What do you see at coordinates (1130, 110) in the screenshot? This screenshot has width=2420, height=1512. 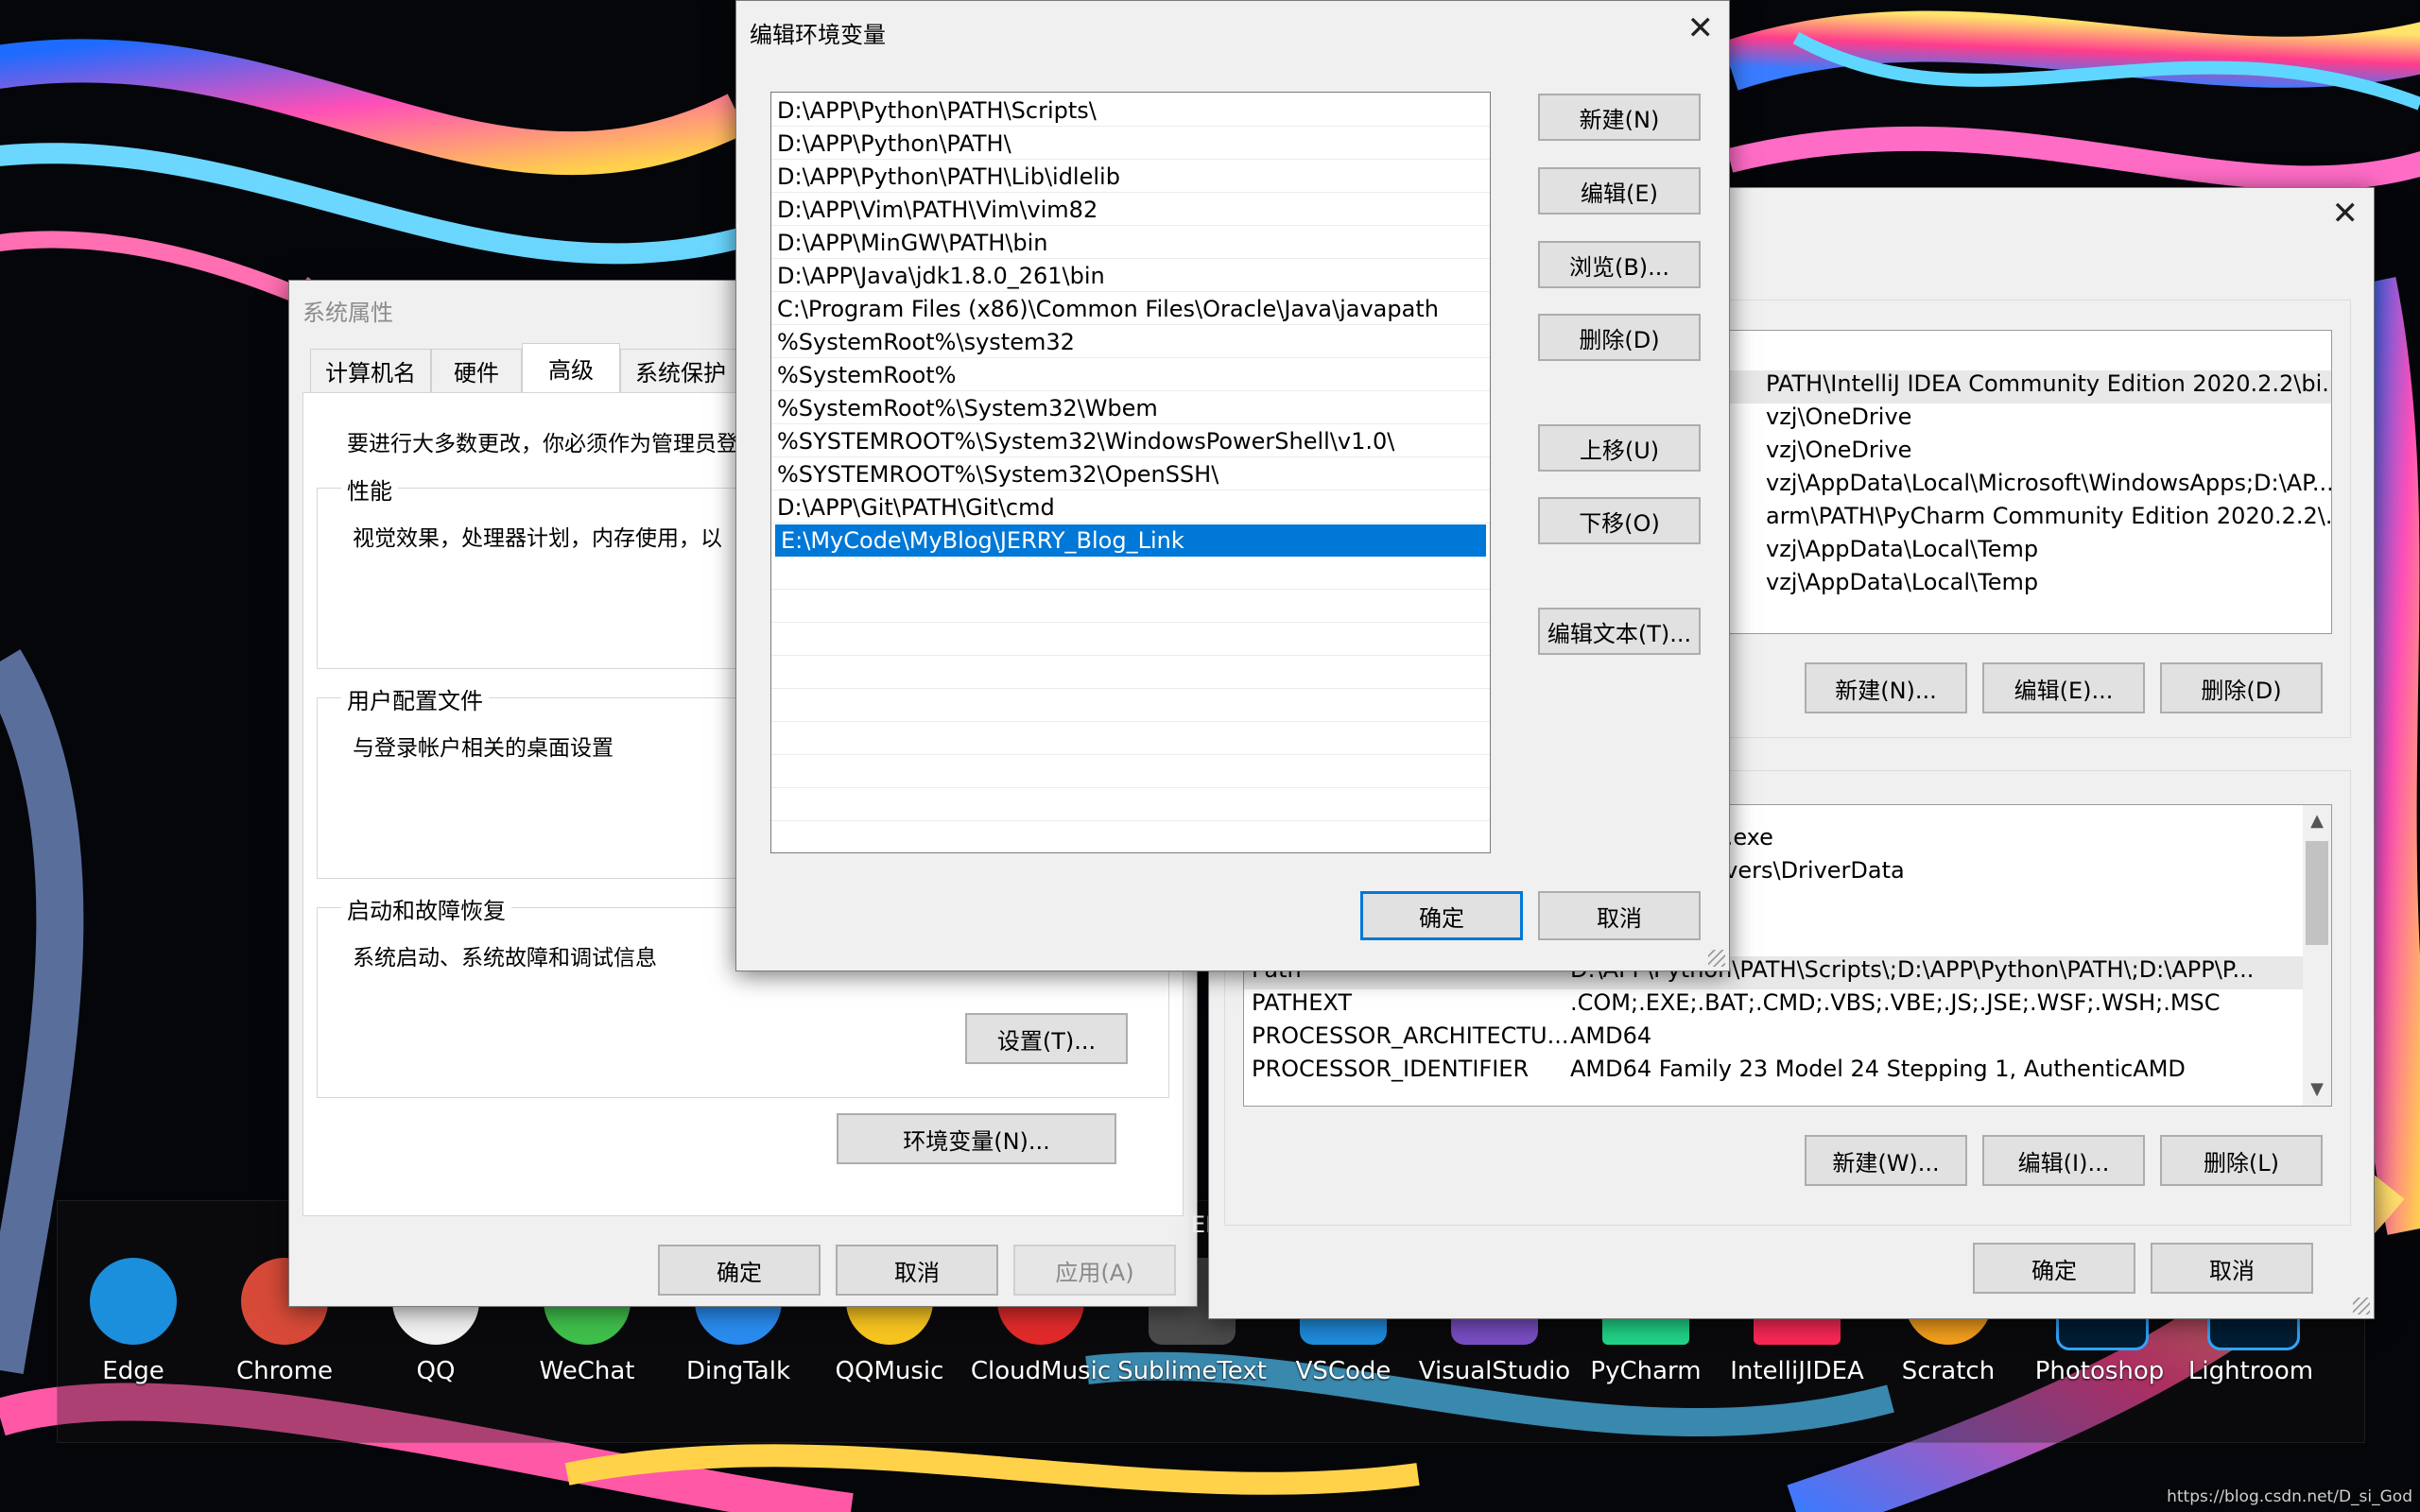 I see `list-item: D:\APP\Python\PATH\Scripts\` at bounding box center [1130, 110].